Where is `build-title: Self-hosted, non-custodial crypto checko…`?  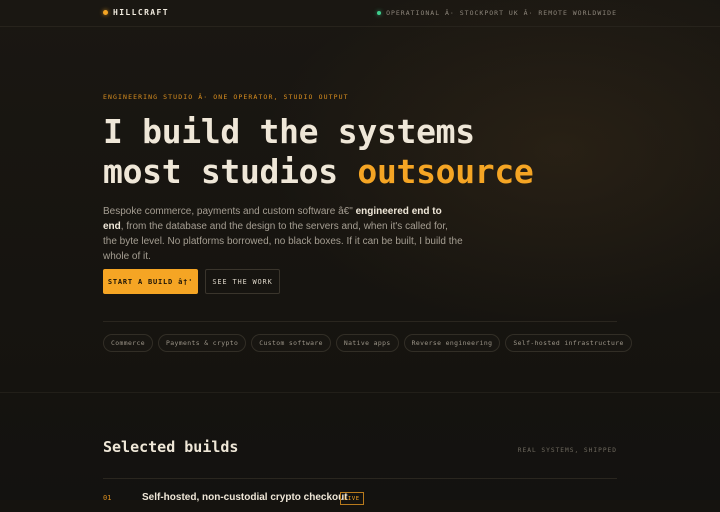 build-title: Self-hosted, non-custodial crypto checko… is located at coordinates (245, 497).